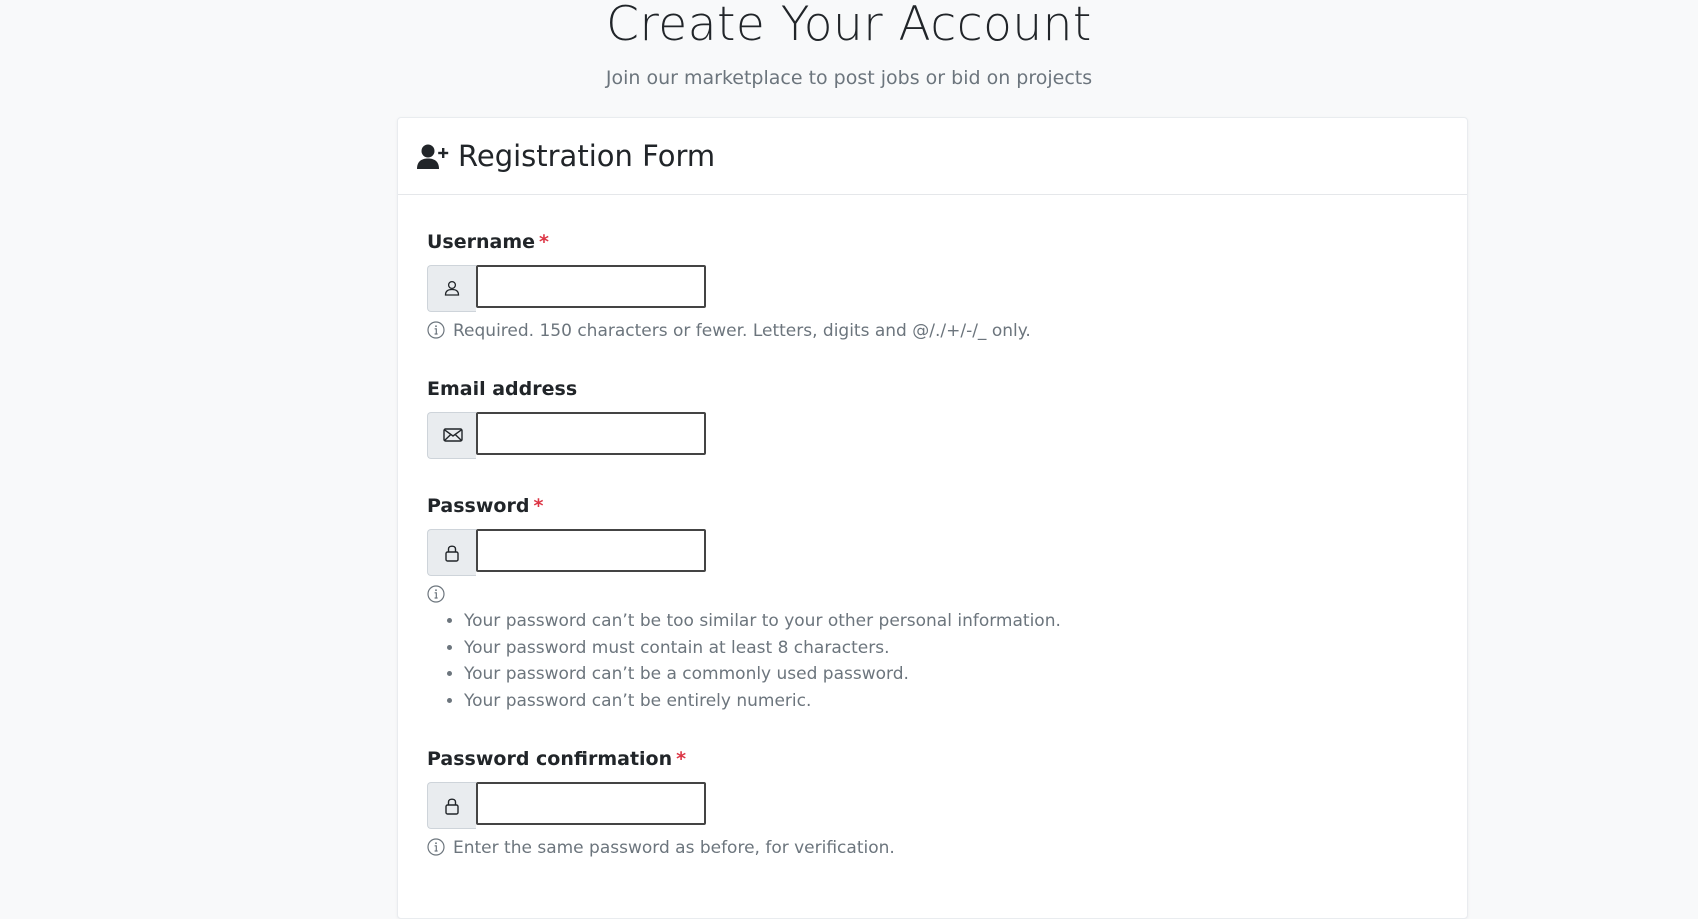 The height and width of the screenshot is (919, 1698). What do you see at coordinates (591, 803) in the screenshot?
I see `password-confirmation-input` at bounding box center [591, 803].